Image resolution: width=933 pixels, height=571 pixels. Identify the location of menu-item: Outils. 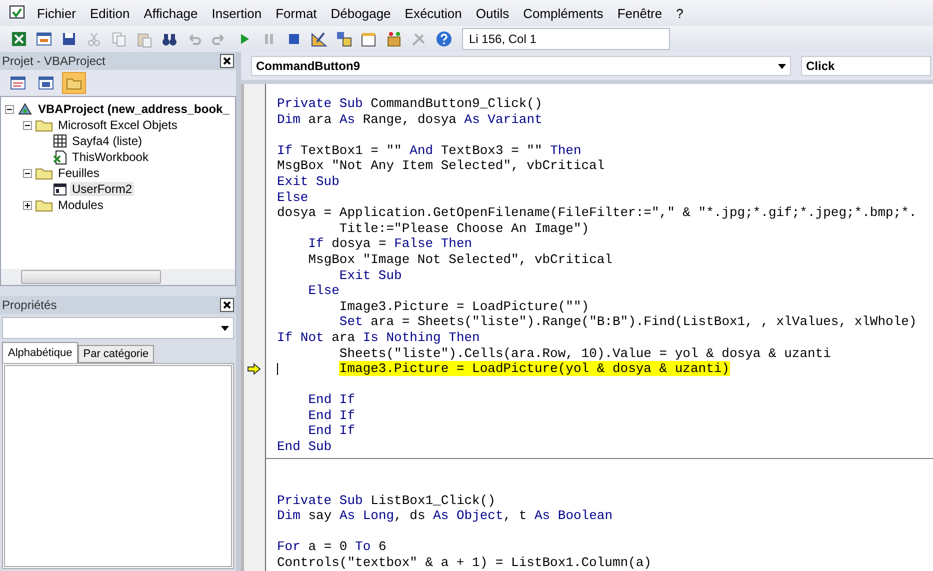
(492, 13).